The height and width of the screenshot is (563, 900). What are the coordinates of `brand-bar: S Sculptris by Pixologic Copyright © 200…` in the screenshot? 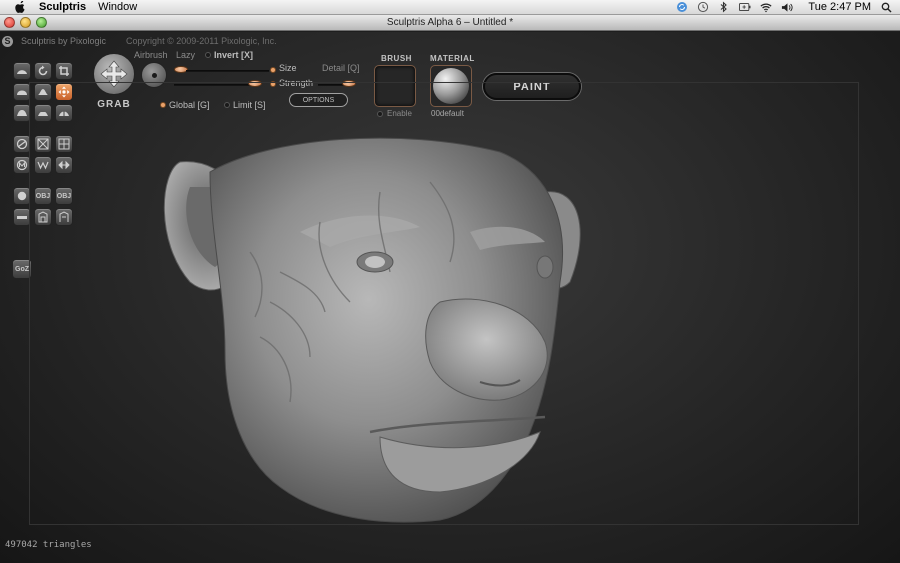 It's located at (139, 41).